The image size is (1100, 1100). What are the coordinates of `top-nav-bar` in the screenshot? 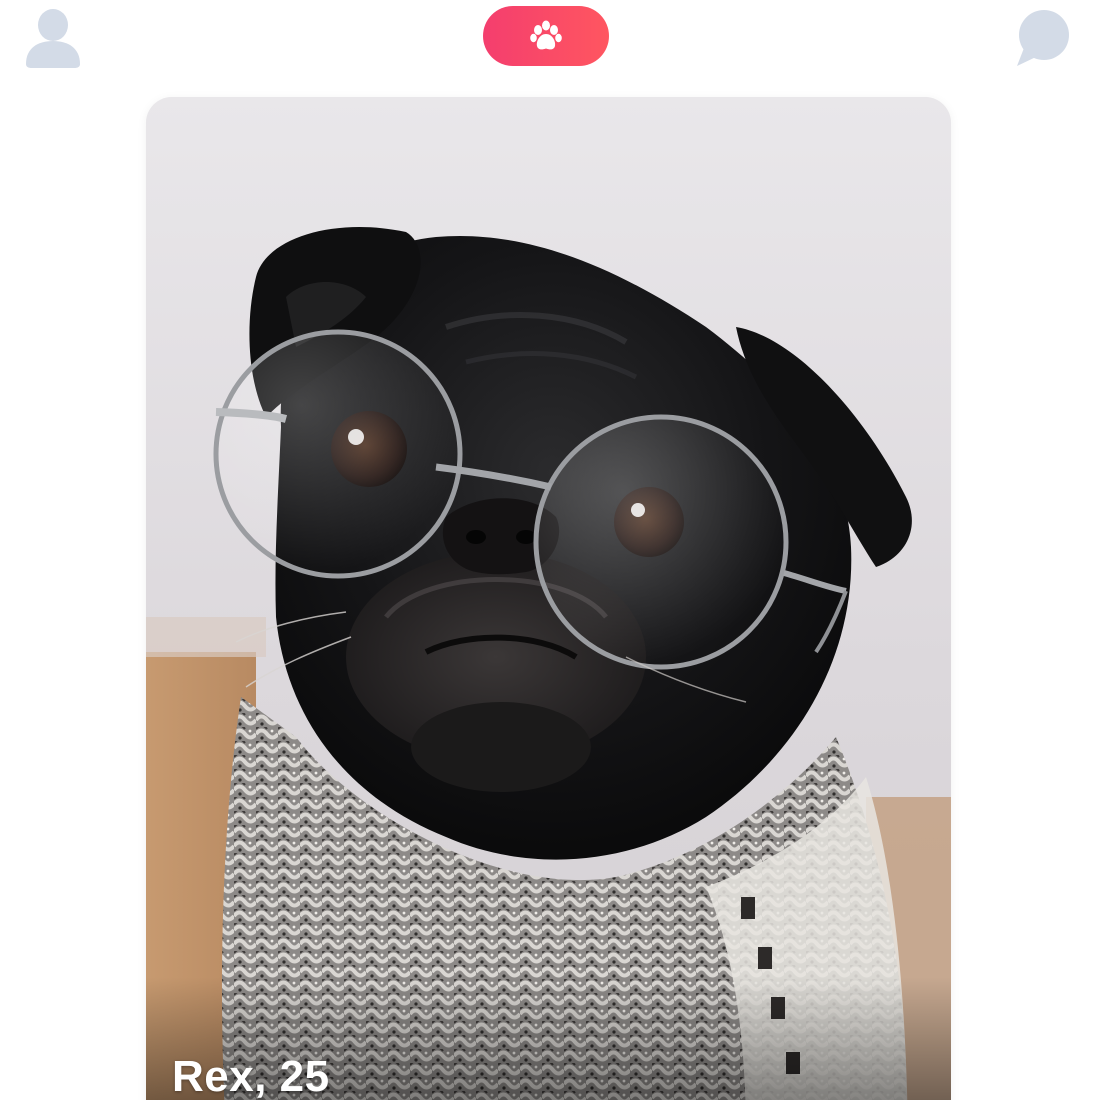 It's located at (550, 45).